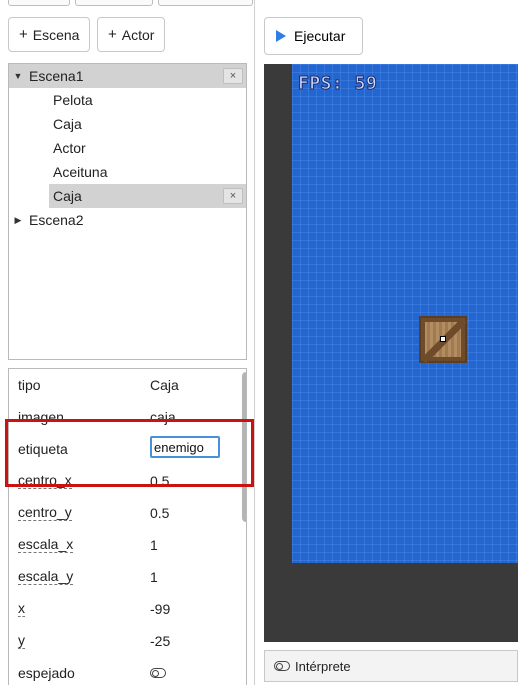 The image size is (518, 685). What do you see at coordinates (45, 124) in the screenshot?
I see `tree-item-actor: Caja` at bounding box center [45, 124].